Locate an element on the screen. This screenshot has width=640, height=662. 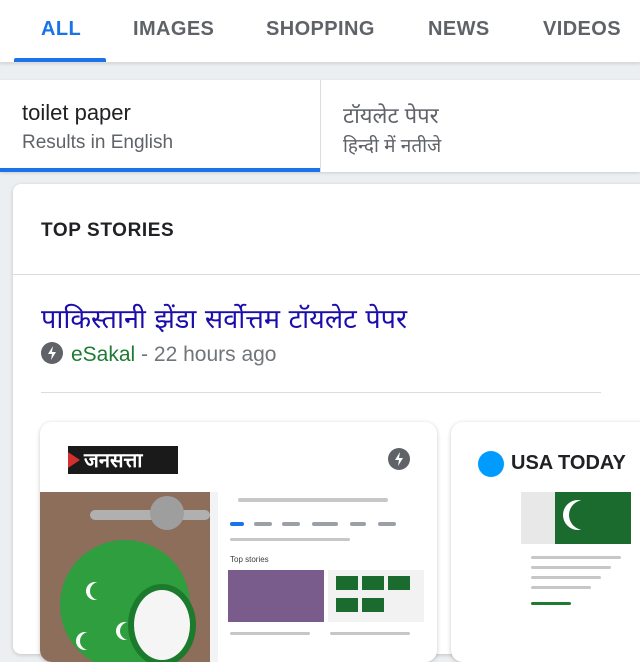
tab-all: ALL is located at coordinates (61, 29).